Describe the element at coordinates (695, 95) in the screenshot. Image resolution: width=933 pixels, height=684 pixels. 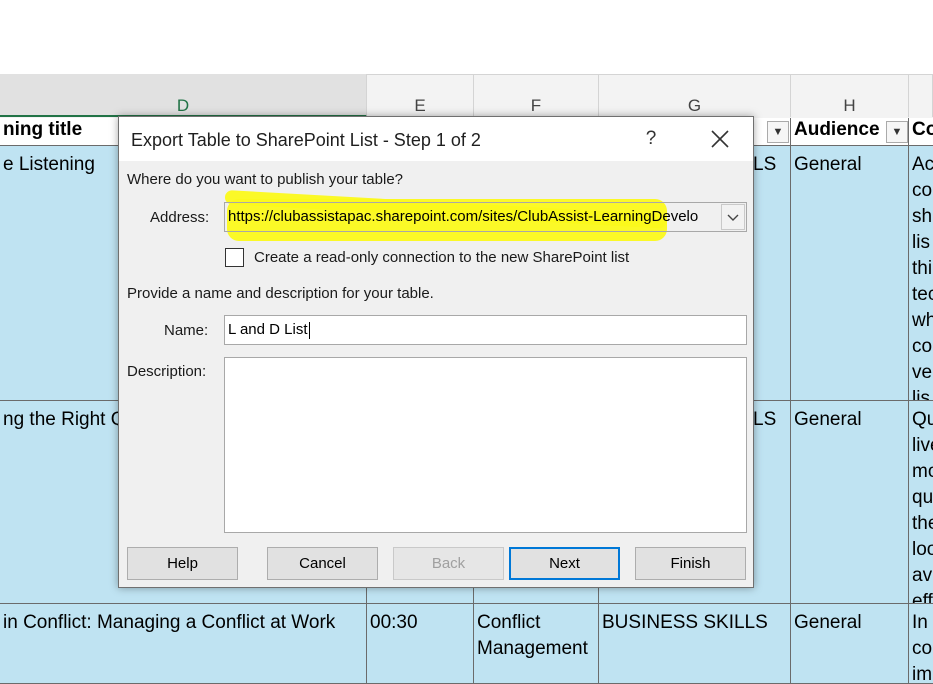
I see `column-header-g: G` at that location.